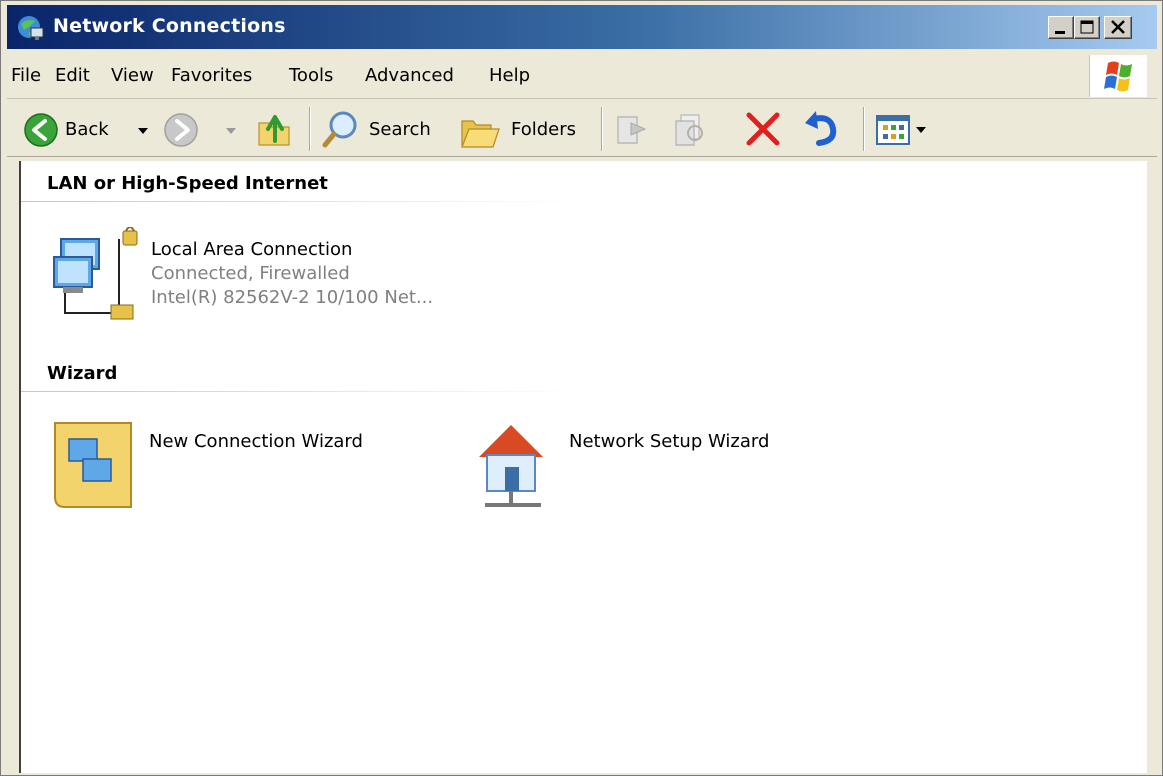  I want to click on move-to-icon, so click(633, 129).